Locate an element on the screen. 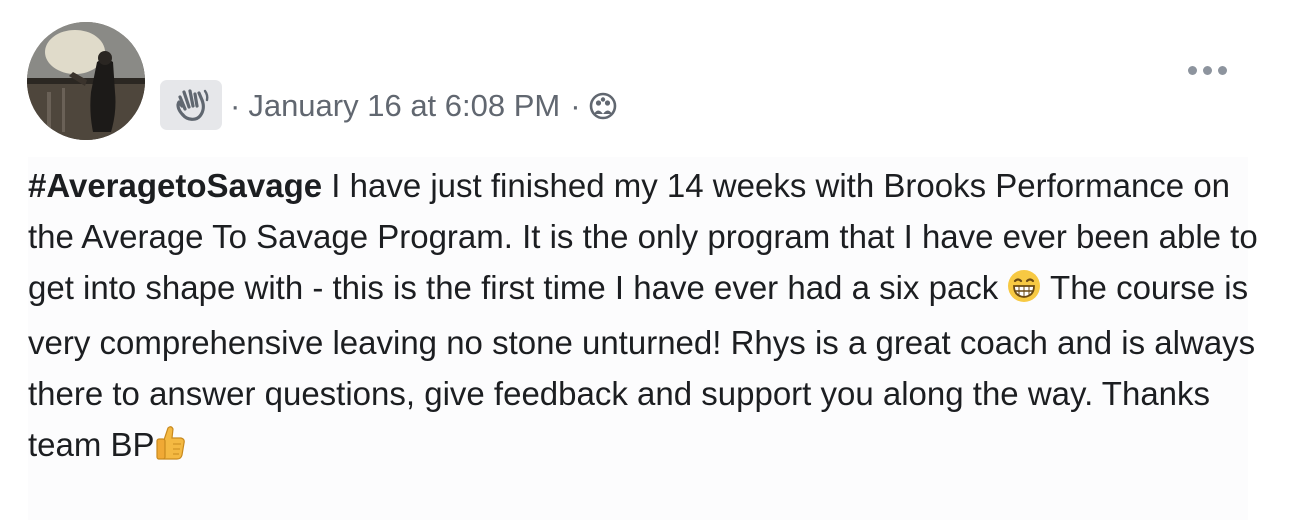  post-timestamp: January 16 at 6:08 PM is located at coordinates (404, 106).